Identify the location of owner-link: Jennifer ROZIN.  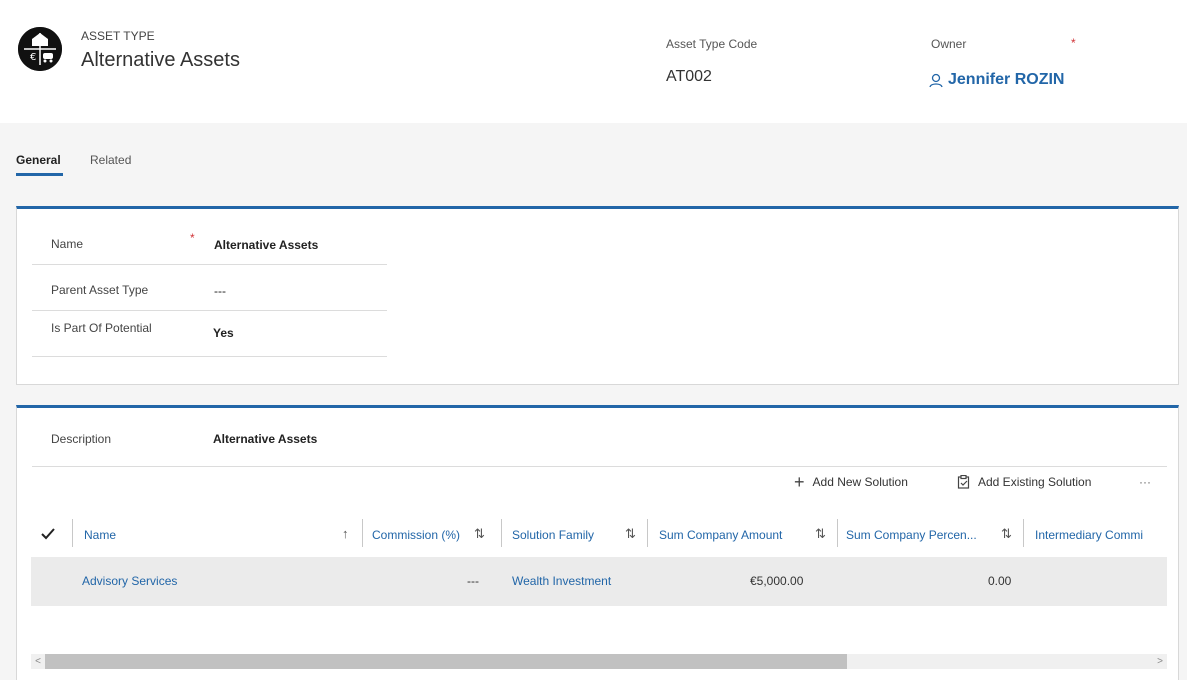
(996, 80).